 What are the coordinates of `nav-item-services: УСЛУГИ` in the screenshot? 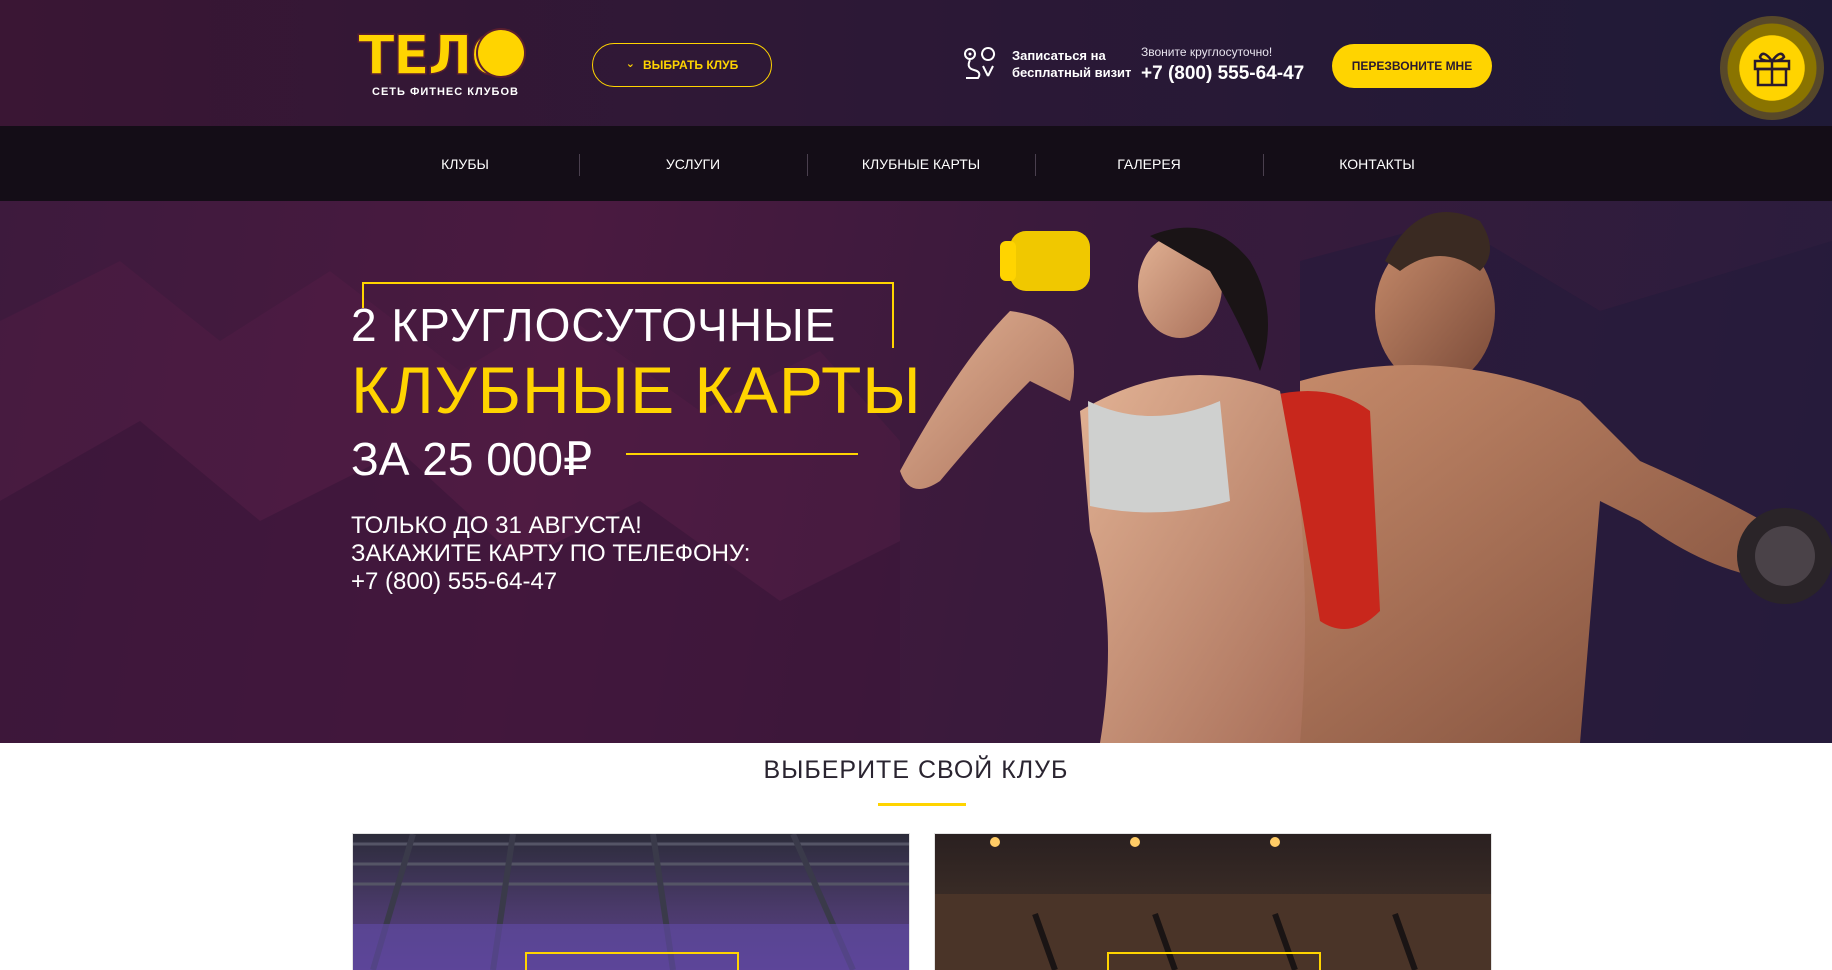 It's located at (693, 163).